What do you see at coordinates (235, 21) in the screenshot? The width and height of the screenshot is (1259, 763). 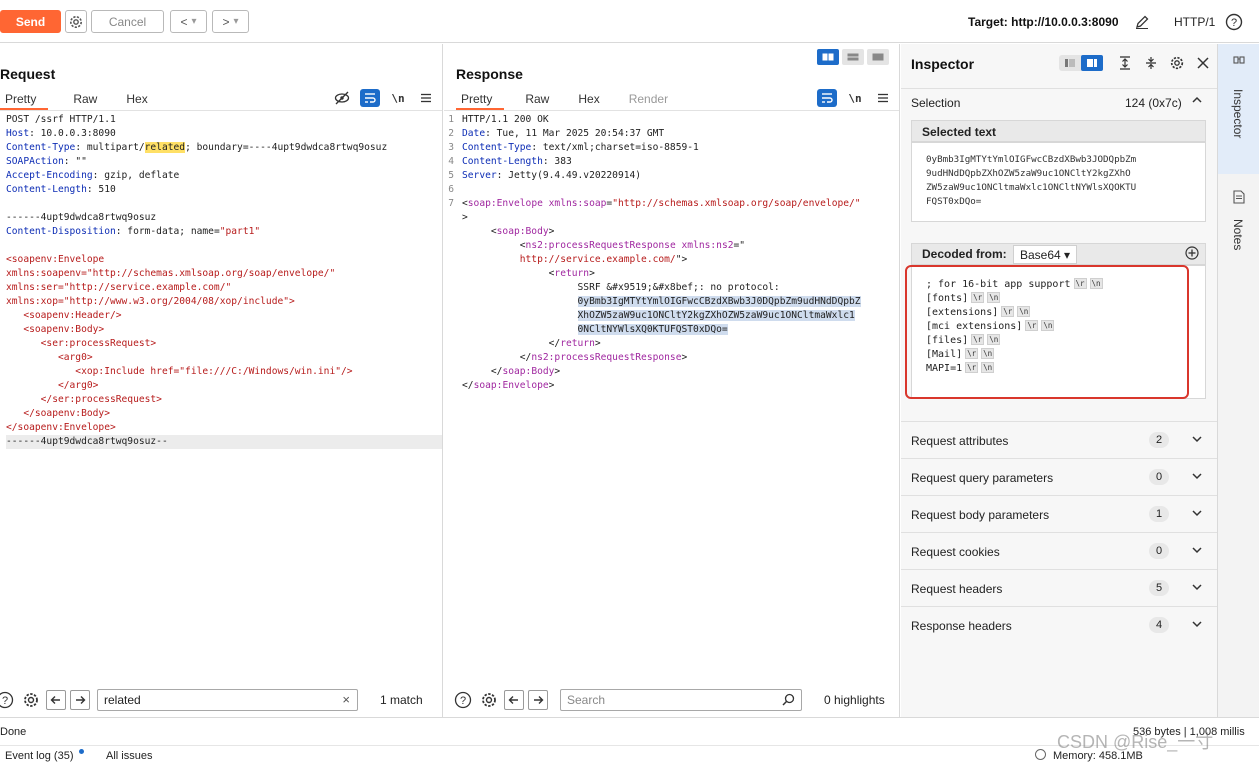 I see `forward-dropdown-icon: ▾` at bounding box center [235, 21].